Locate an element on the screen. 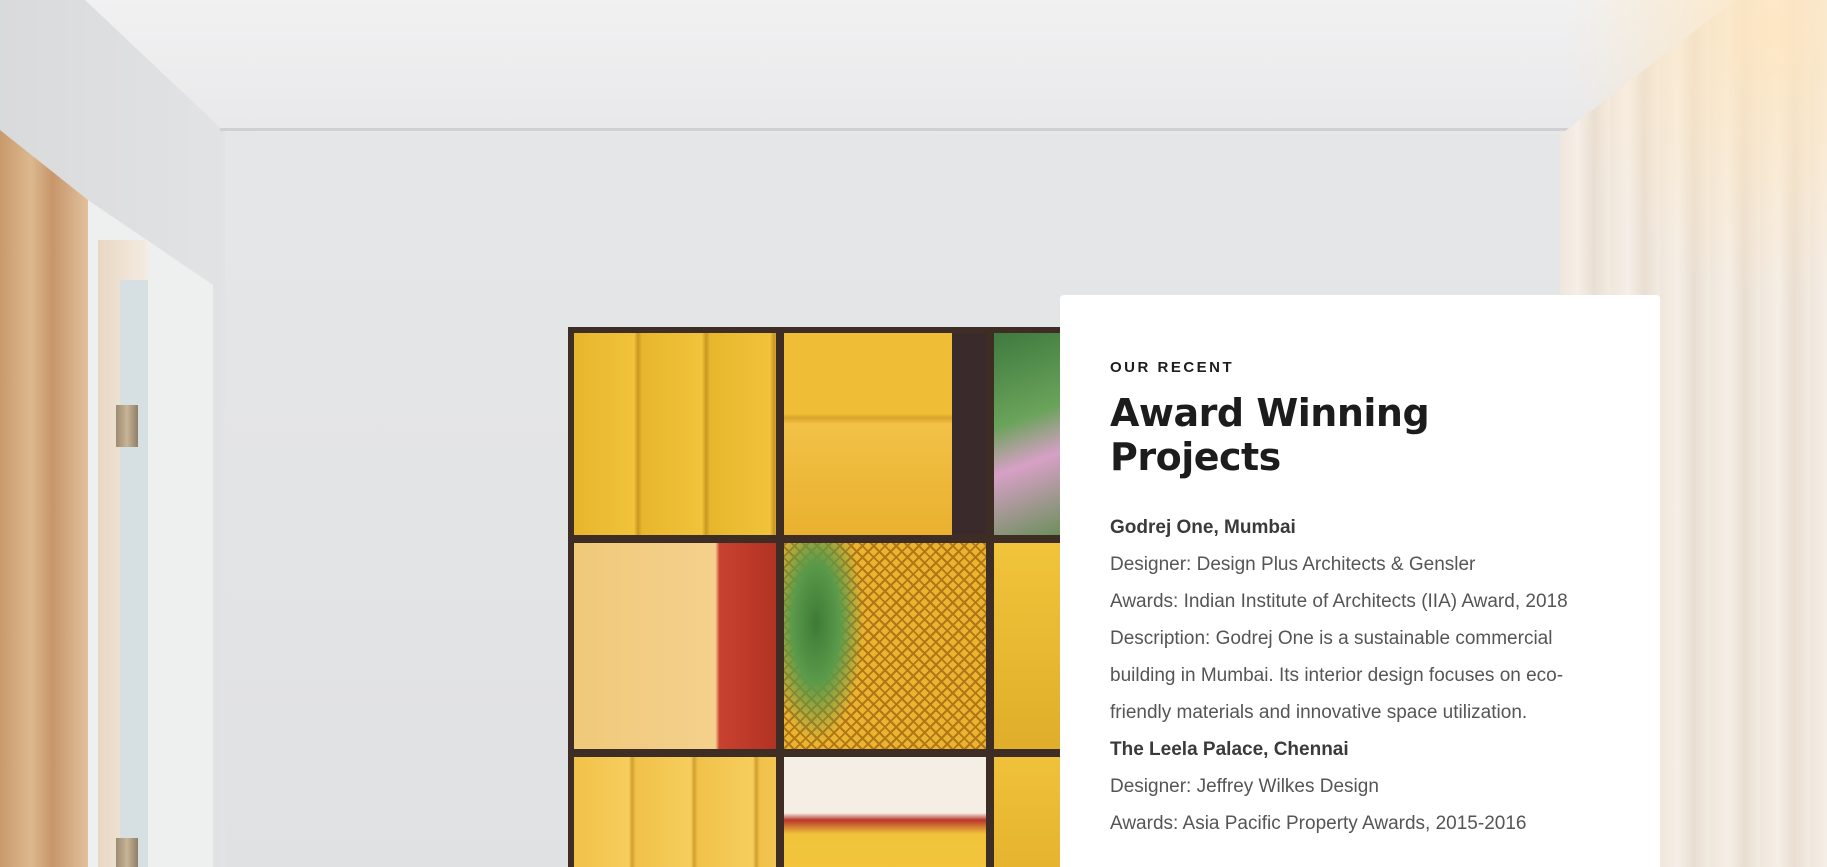 The width and height of the screenshot is (1827, 867). section-eyebrow: OUR RECENT is located at coordinates (1172, 367).